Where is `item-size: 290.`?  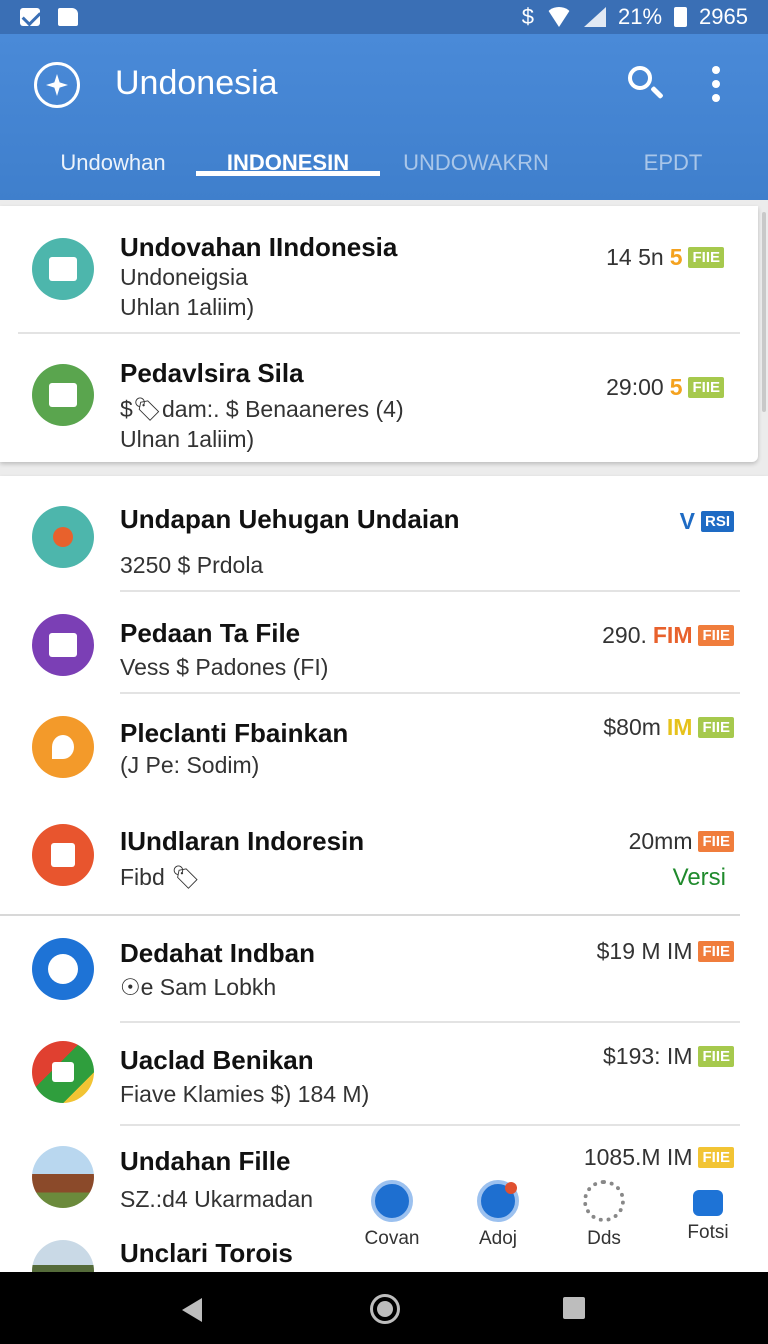
item-size: 290. is located at coordinates (624, 635).